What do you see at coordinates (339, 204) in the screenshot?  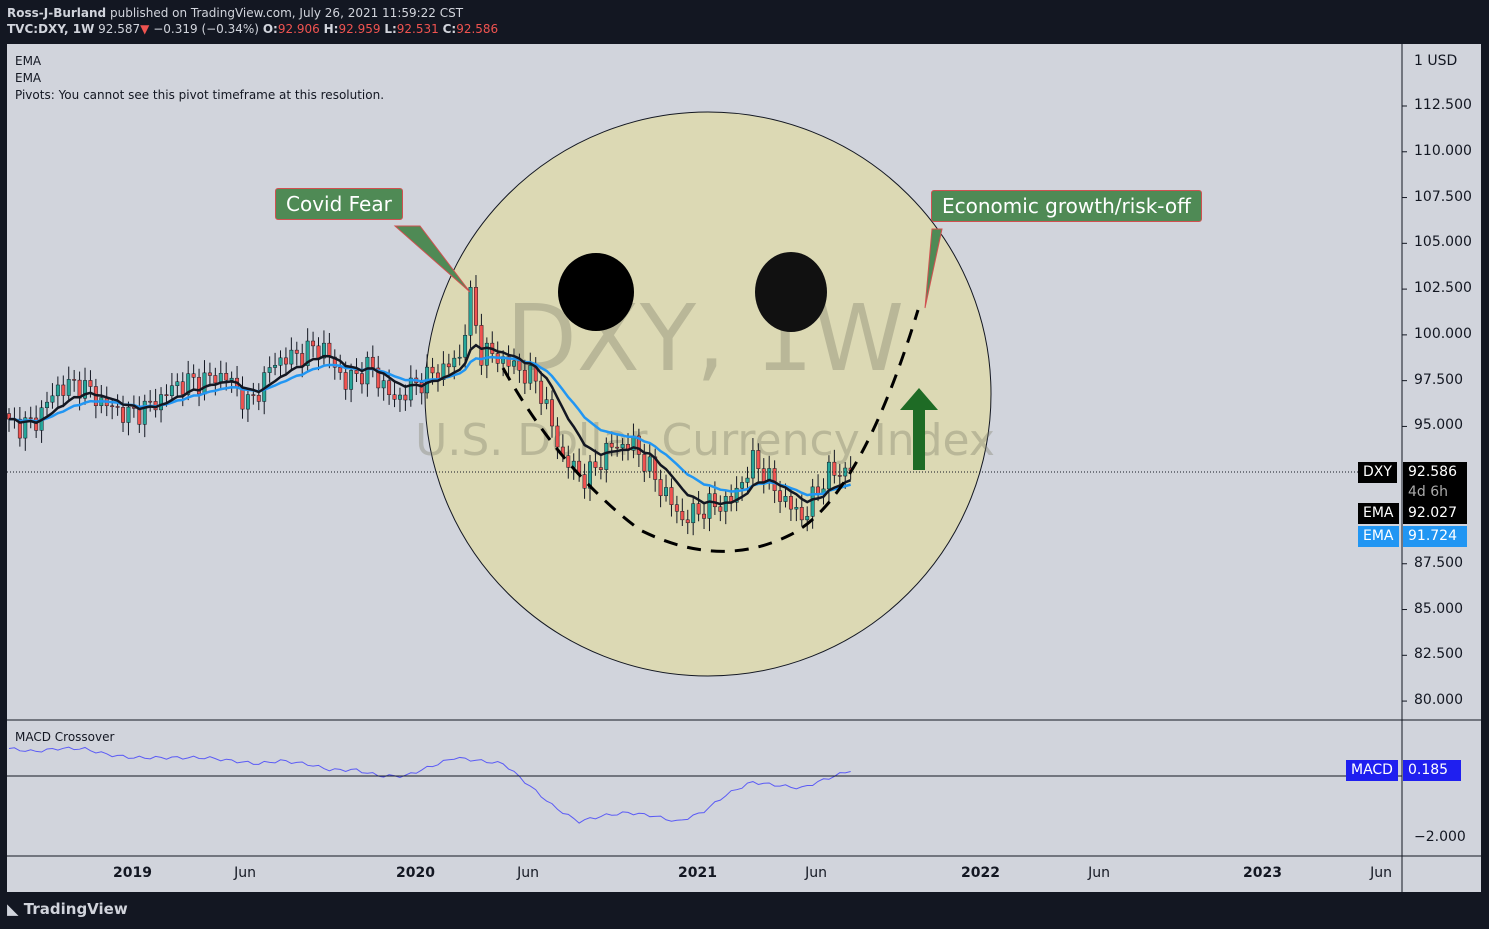 I see `annotation-covid-fear: Covid Fear` at bounding box center [339, 204].